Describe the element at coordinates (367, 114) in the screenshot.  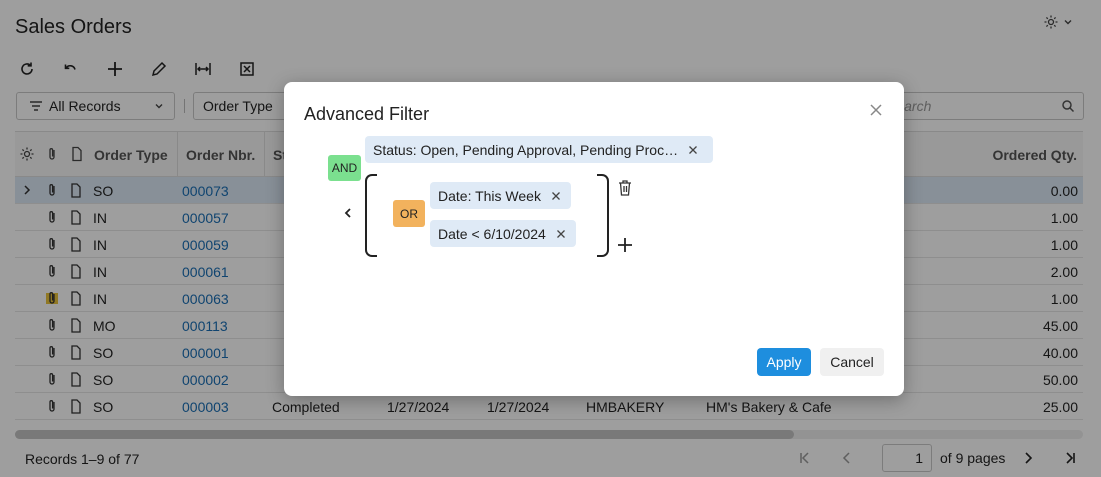
I see `dialog-title: Advanced Filter` at that location.